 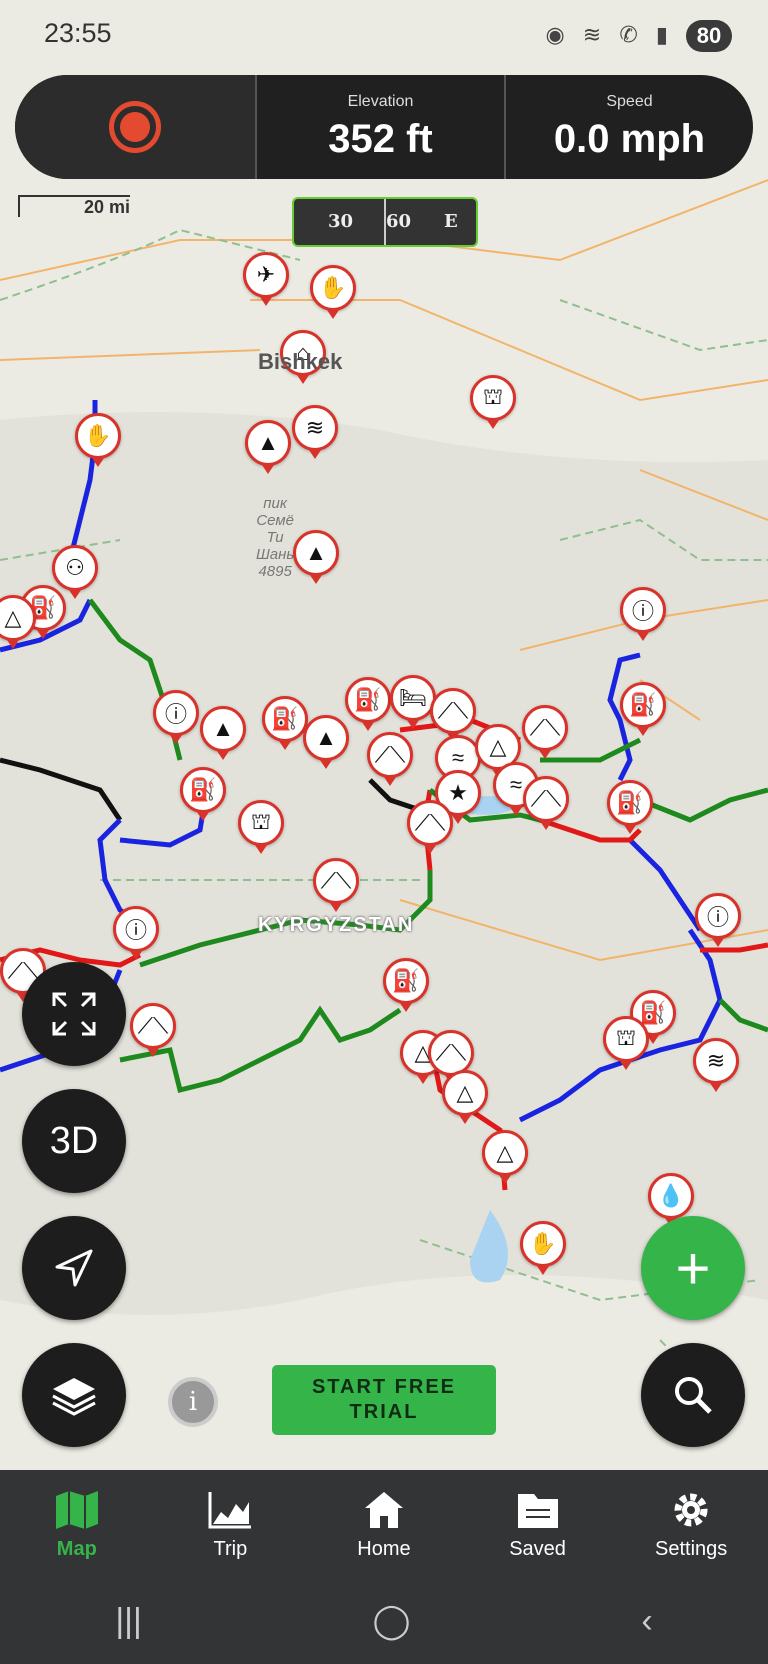 What do you see at coordinates (380, 138) in the screenshot?
I see `elevation-value: 352 ft` at bounding box center [380, 138].